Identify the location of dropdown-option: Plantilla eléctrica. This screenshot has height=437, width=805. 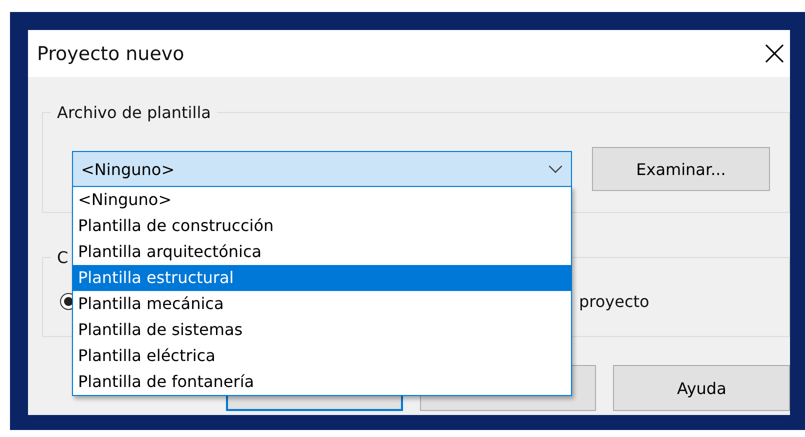
(322, 356).